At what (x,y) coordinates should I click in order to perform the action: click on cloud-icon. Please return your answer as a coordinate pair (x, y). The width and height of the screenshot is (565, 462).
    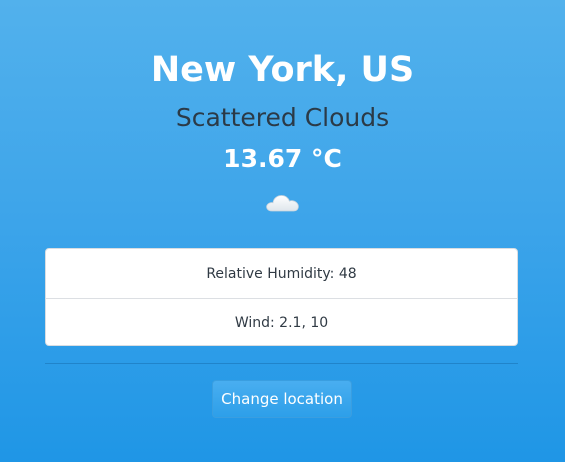
    Looking at the image, I should click on (283, 204).